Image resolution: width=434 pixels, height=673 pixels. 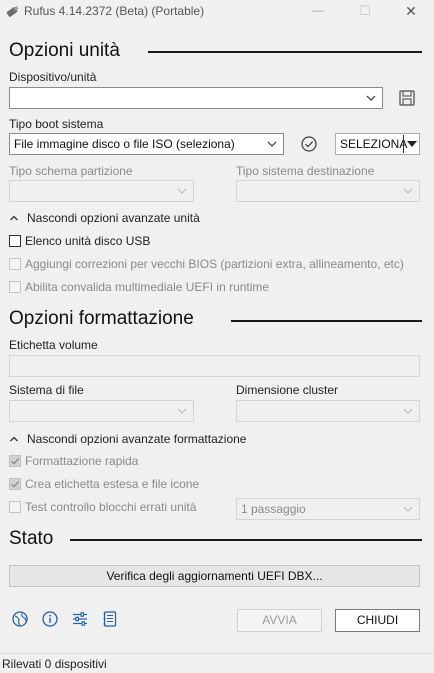 What do you see at coordinates (50, 619) in the screenshot?
I see `info-icon` at bounding box center [50, 619].